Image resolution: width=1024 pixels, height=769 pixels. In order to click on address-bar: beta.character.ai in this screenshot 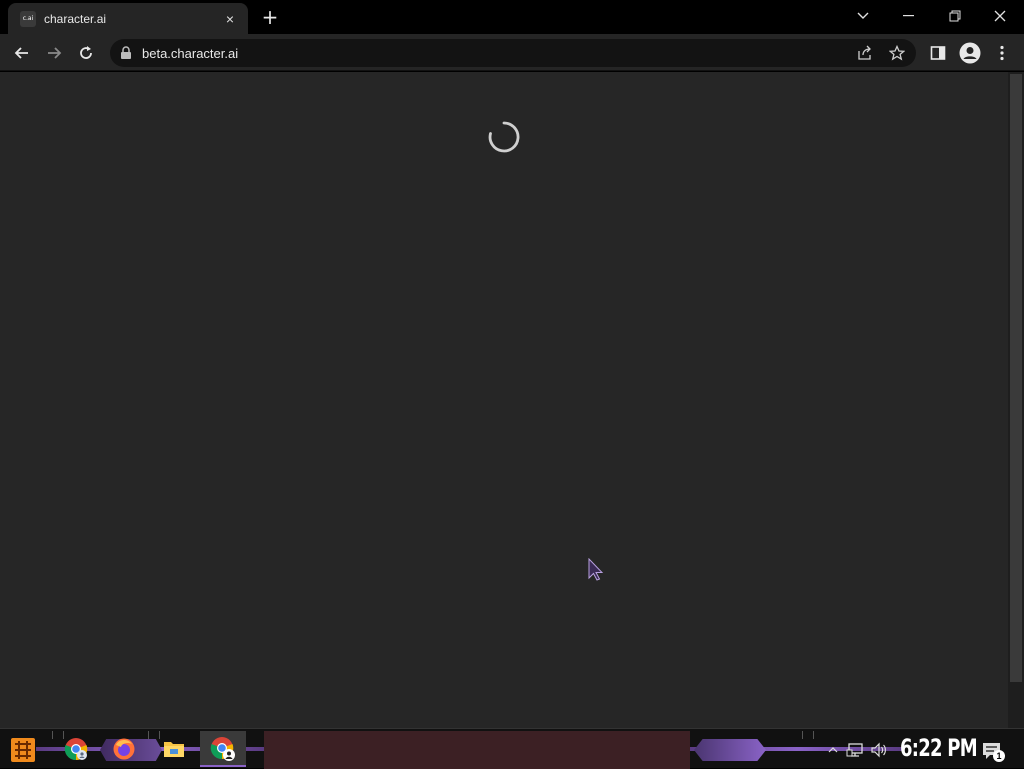, I will do `click(513, 53)`.